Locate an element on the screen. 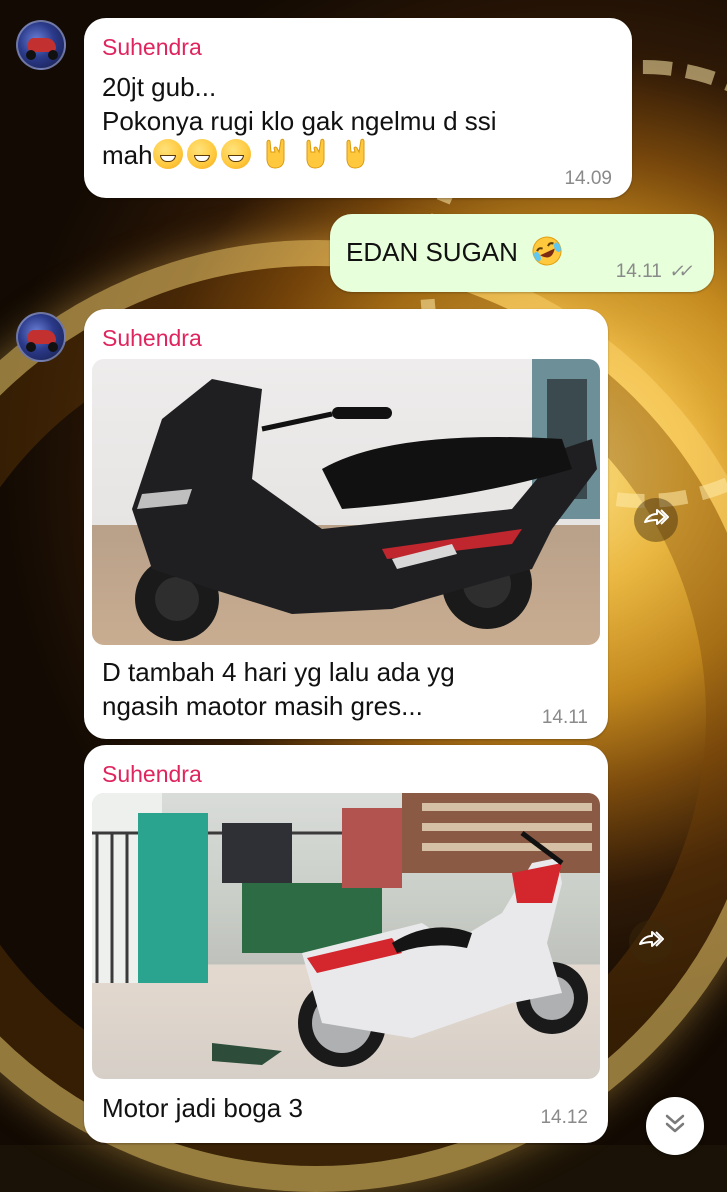  message-bubble-outgoing: EDAN SUGAN 14.11 ✓✓ is located at coordinates (522, 253).